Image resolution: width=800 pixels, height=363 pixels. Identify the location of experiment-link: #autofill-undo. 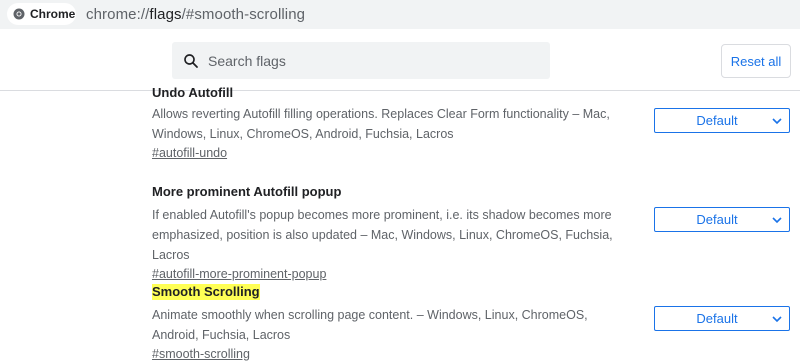
(189, 153).